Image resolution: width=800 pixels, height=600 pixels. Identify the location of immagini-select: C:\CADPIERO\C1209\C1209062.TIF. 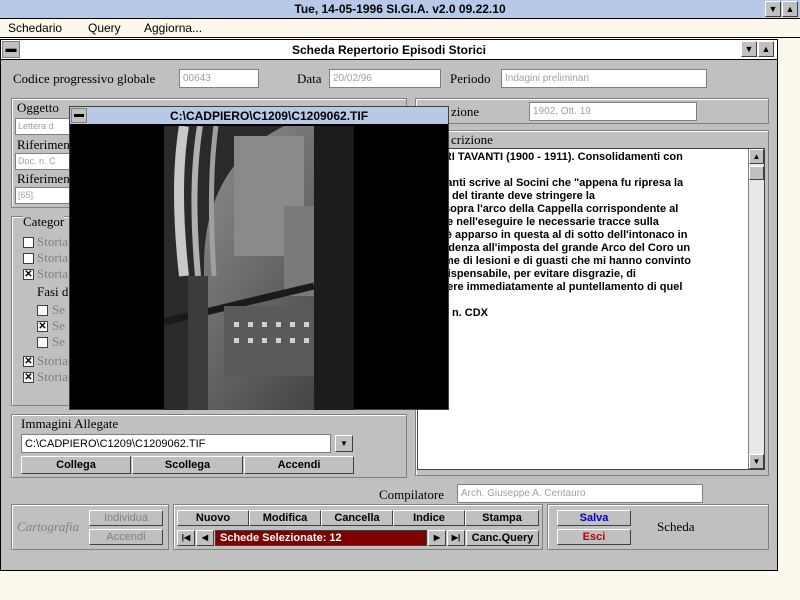
(176, 443).